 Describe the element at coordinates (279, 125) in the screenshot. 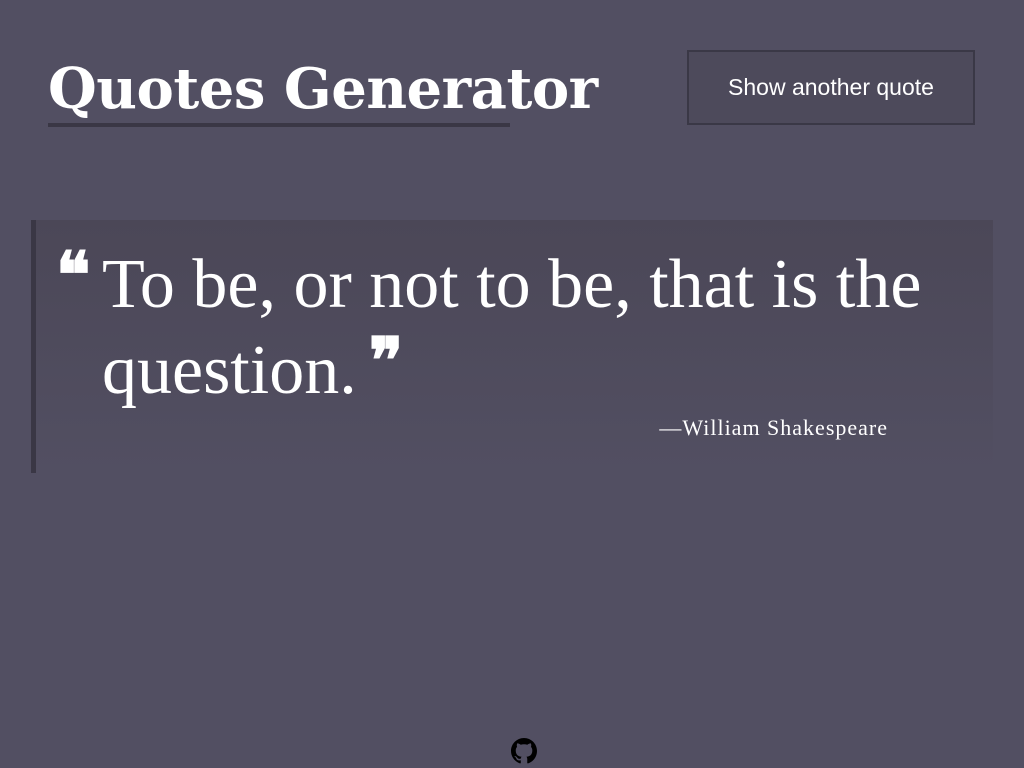

I see `title-underline` at that location.